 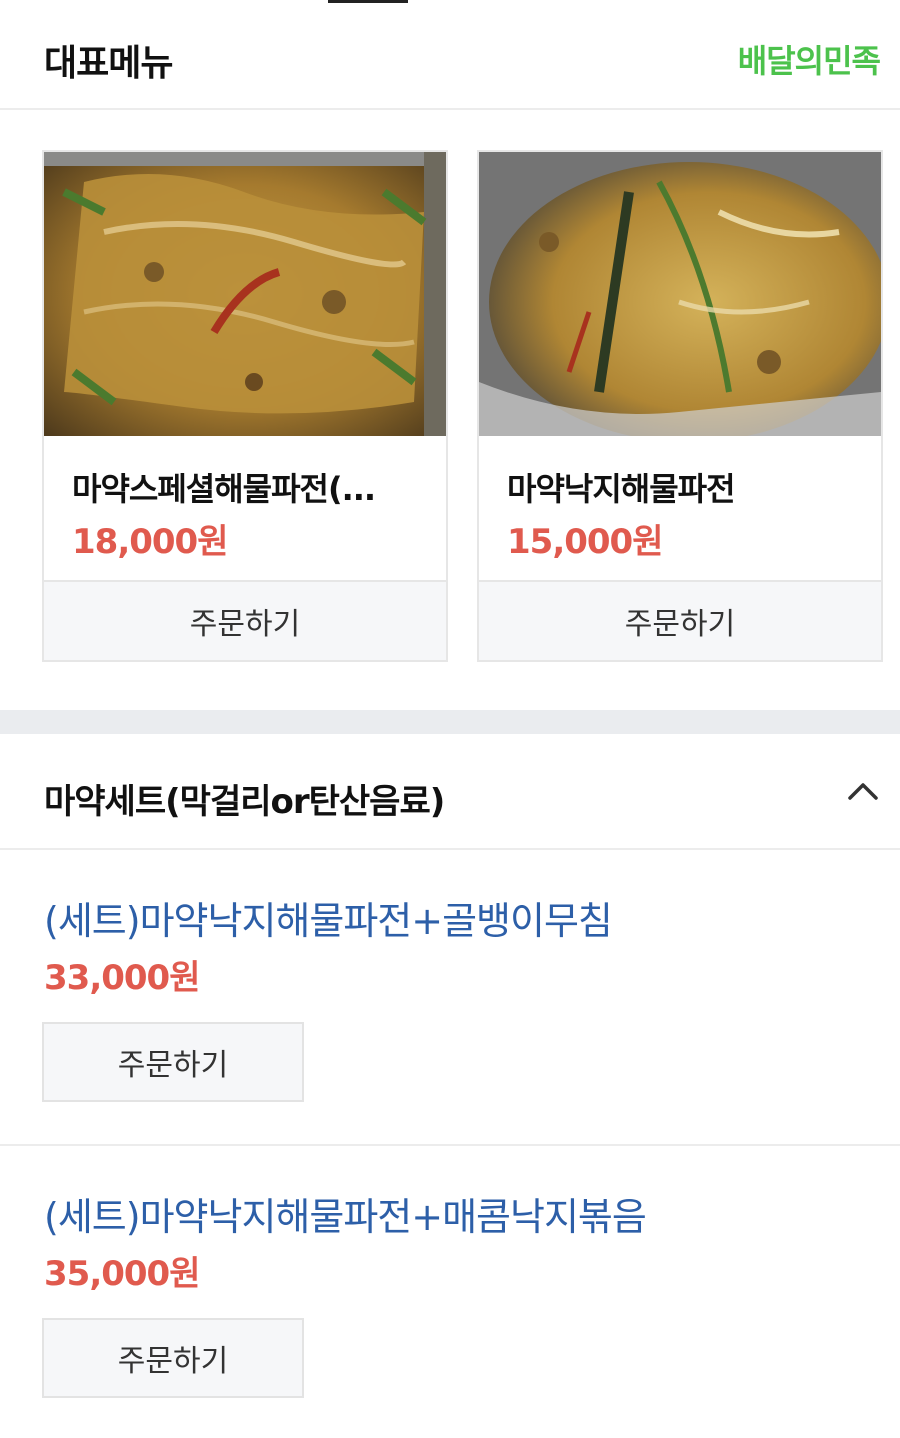 I want to click on brand-logo-text: 배달의민족, so click(x=809, y=59).